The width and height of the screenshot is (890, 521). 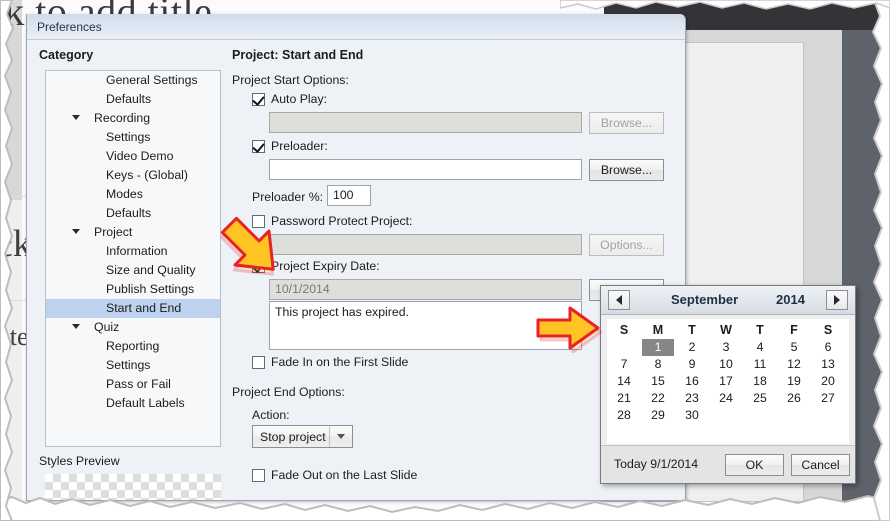 What do you see at coordinates (145, 403) in the screenshot?
I see `sidebar-item-label: Default Labels` at bounding box center [145, 403].